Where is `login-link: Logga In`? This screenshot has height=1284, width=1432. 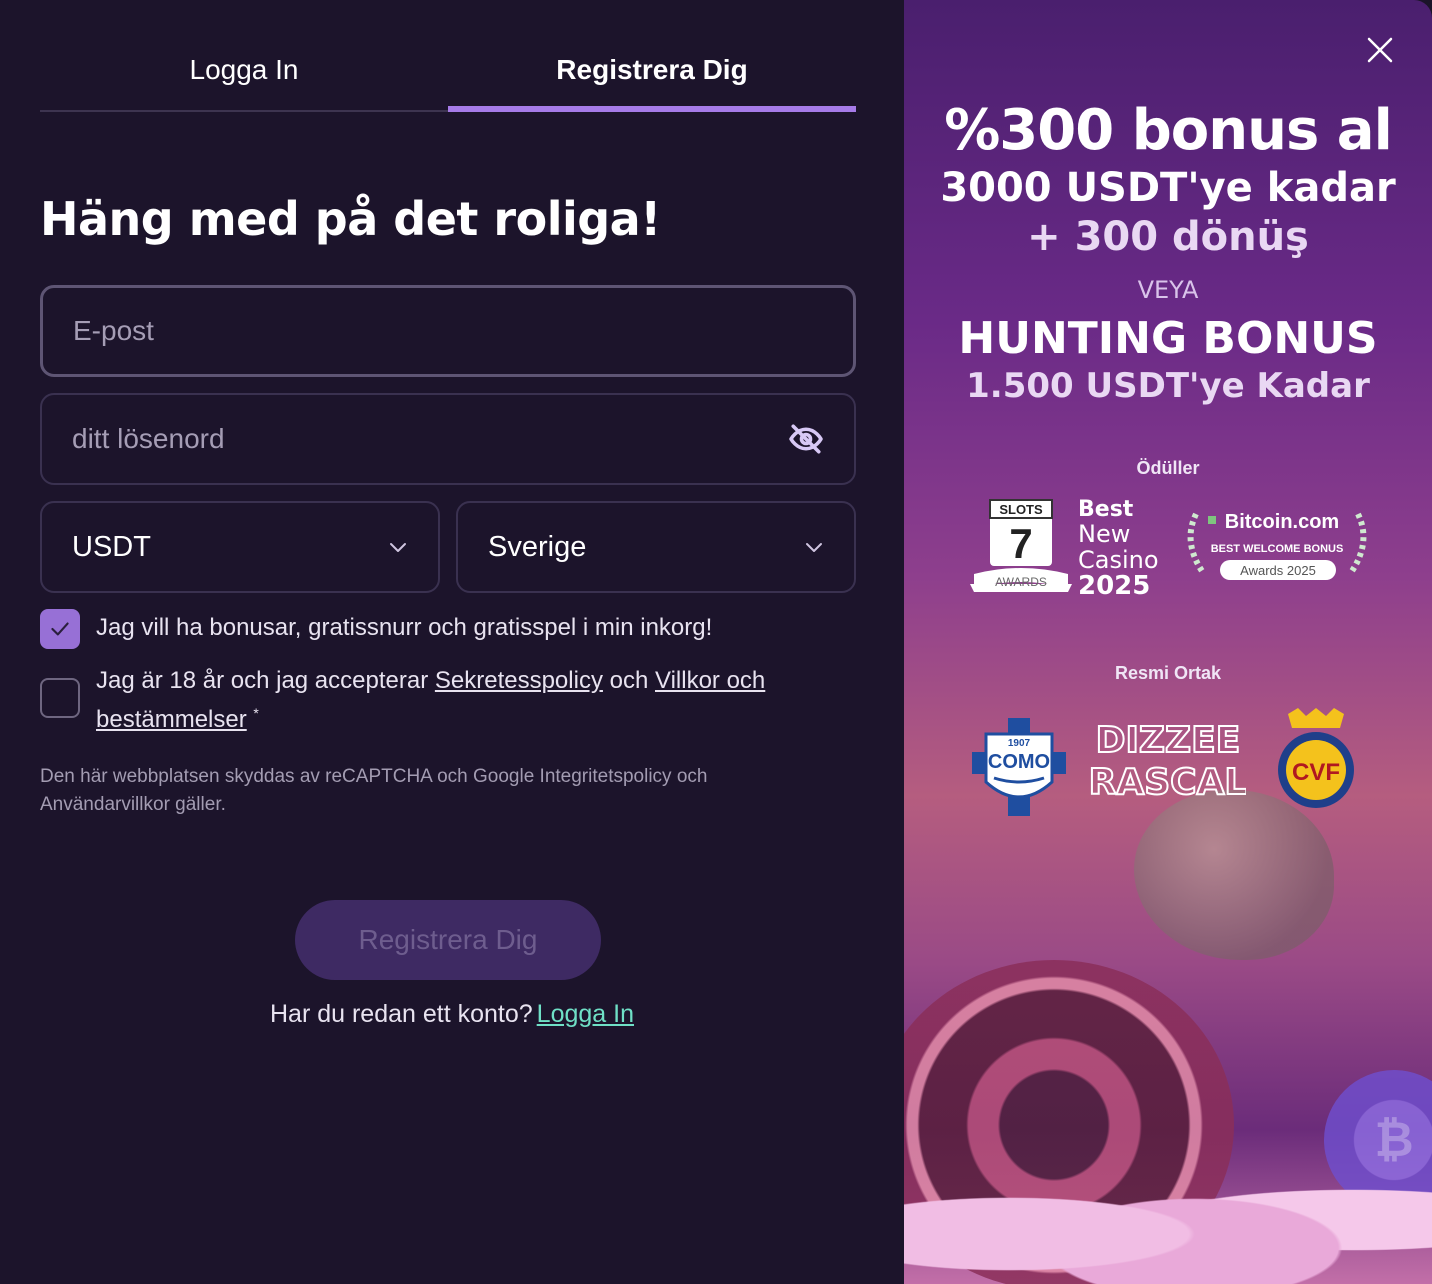
login-link: Logga In is located at coordinates (585, 1014).